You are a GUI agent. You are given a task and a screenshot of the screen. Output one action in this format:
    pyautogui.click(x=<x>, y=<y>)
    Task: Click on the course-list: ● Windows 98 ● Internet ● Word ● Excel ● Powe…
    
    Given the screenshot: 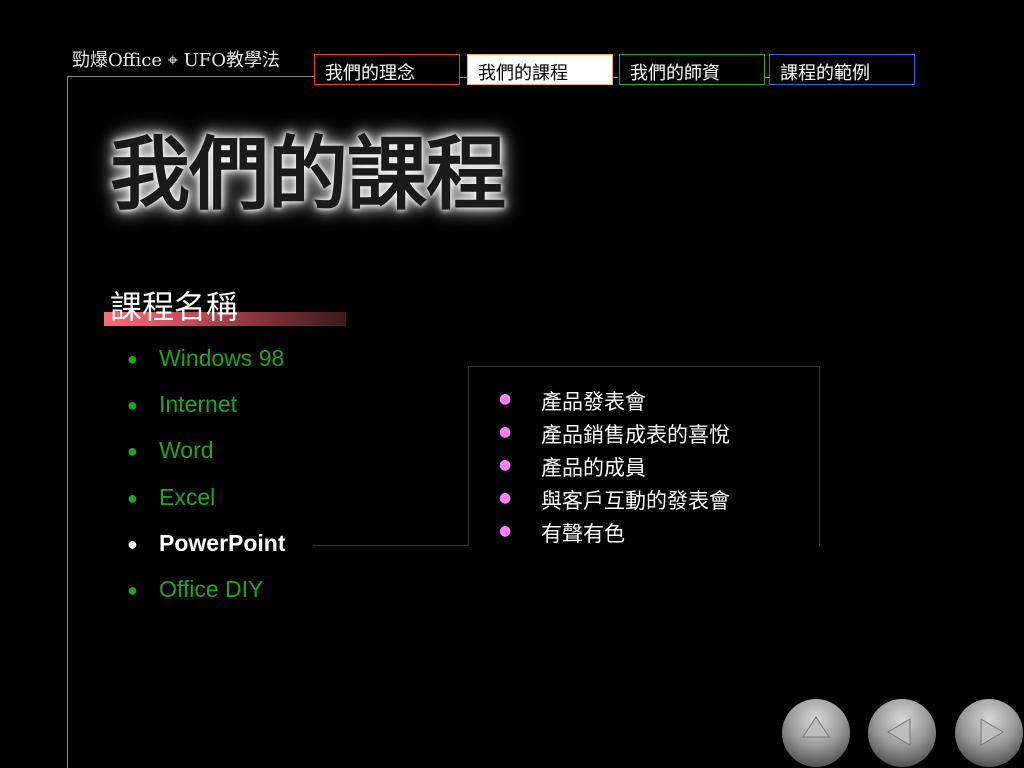 What is the action you would take?
    pyautogui.click(x=206, y=483)
    